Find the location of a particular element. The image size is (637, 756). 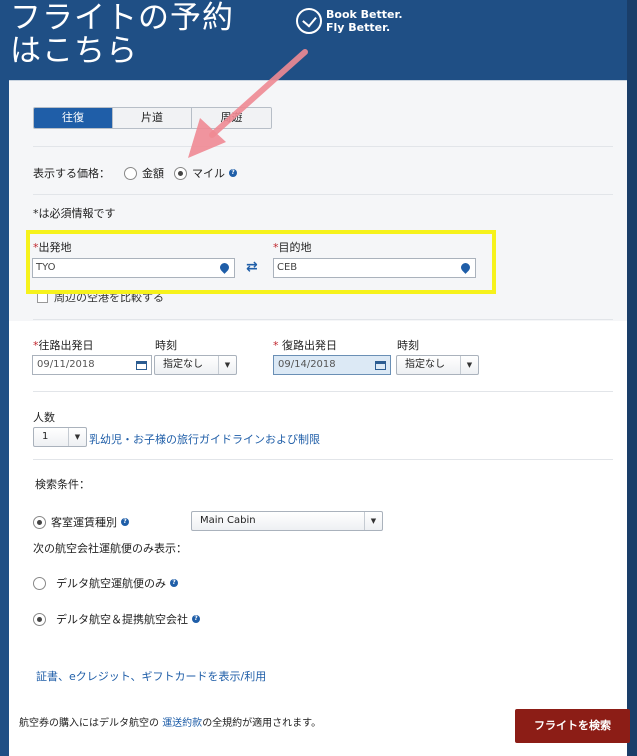

carrier-option-delta-partners: デルタ航空＆提携航空会社 ? is located at coordinates (116, 619).